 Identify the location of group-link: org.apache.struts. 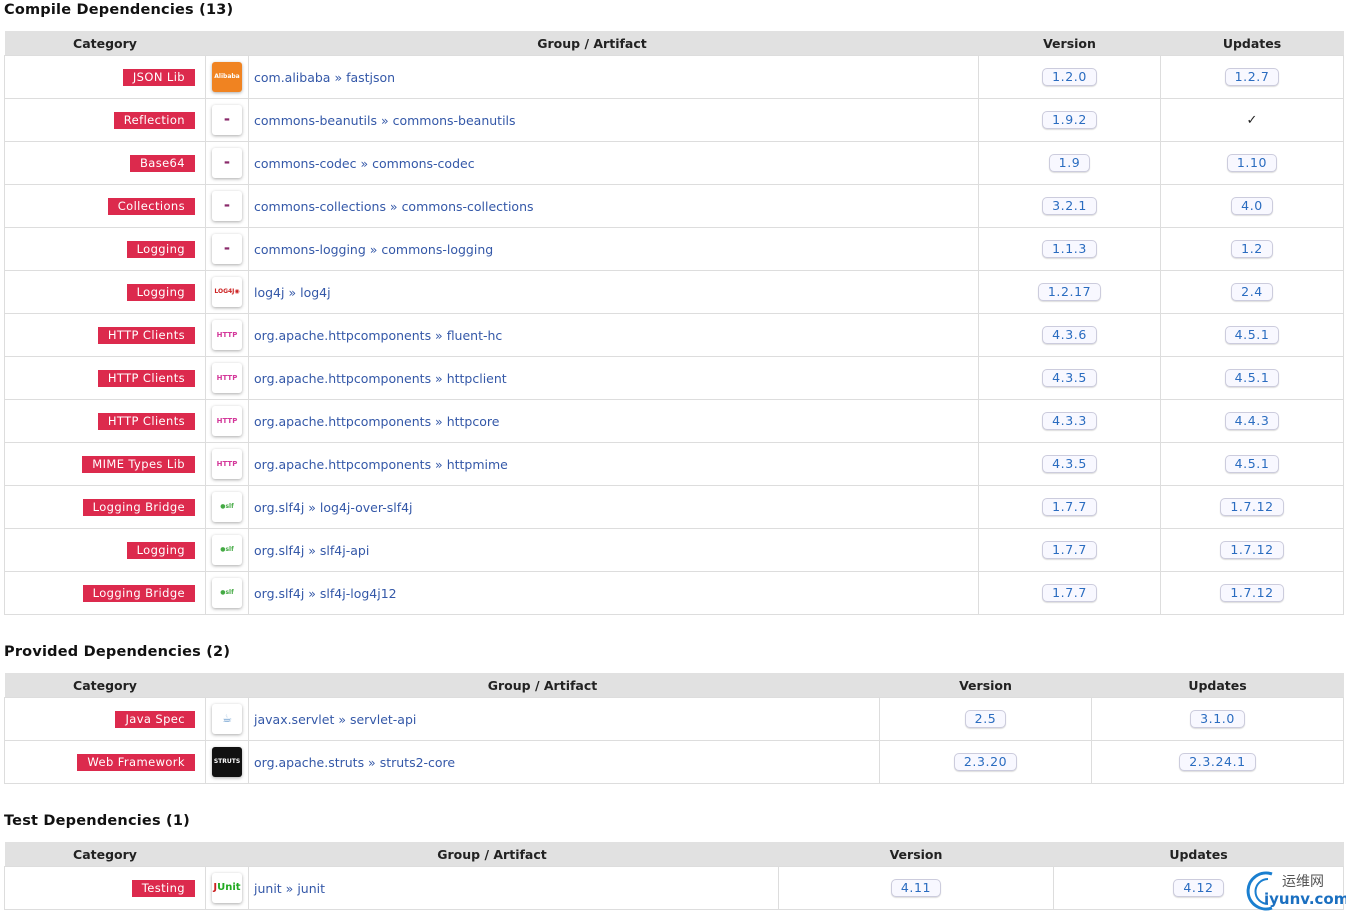
(309, 762).